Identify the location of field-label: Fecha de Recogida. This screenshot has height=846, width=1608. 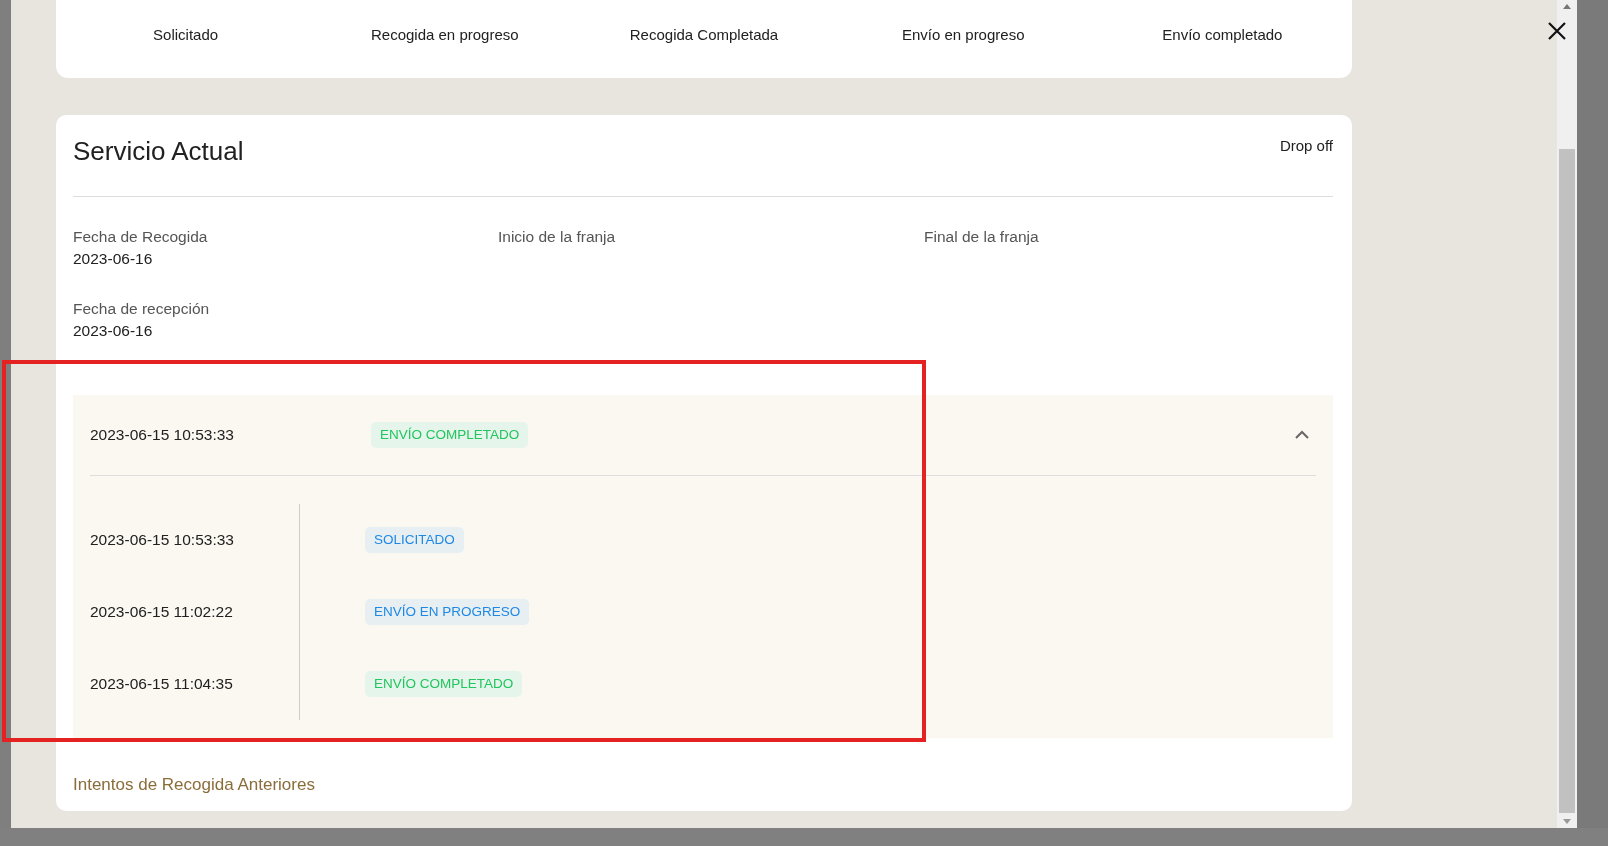
(141, 237).